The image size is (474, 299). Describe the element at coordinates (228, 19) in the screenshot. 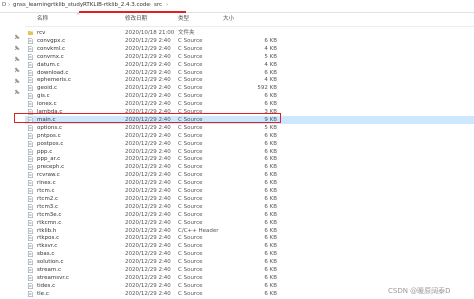

I see `column-header-size: 大小` at that location.